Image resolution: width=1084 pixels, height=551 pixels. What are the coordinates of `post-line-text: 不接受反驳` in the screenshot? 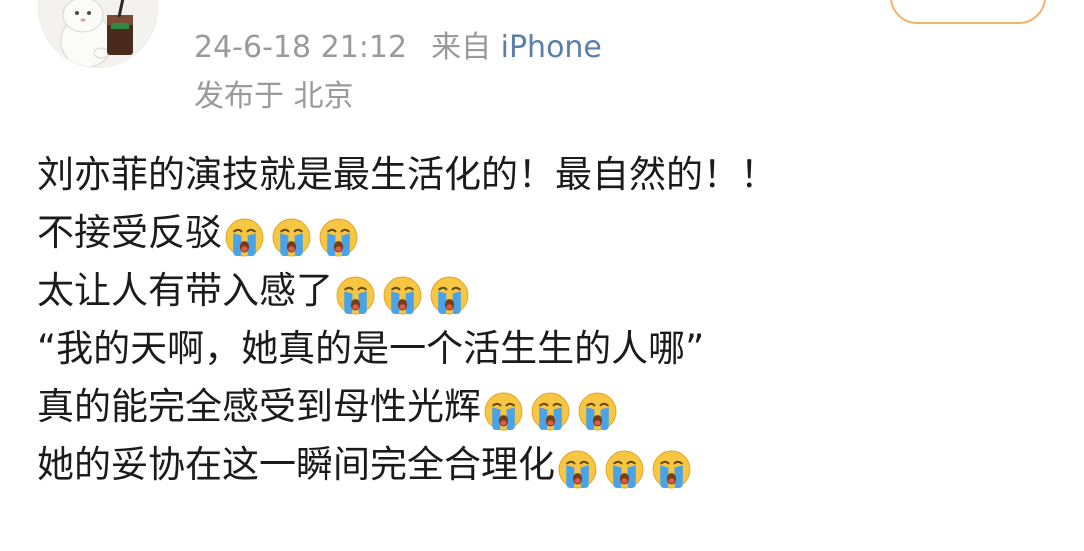 It's located at (129, 232).